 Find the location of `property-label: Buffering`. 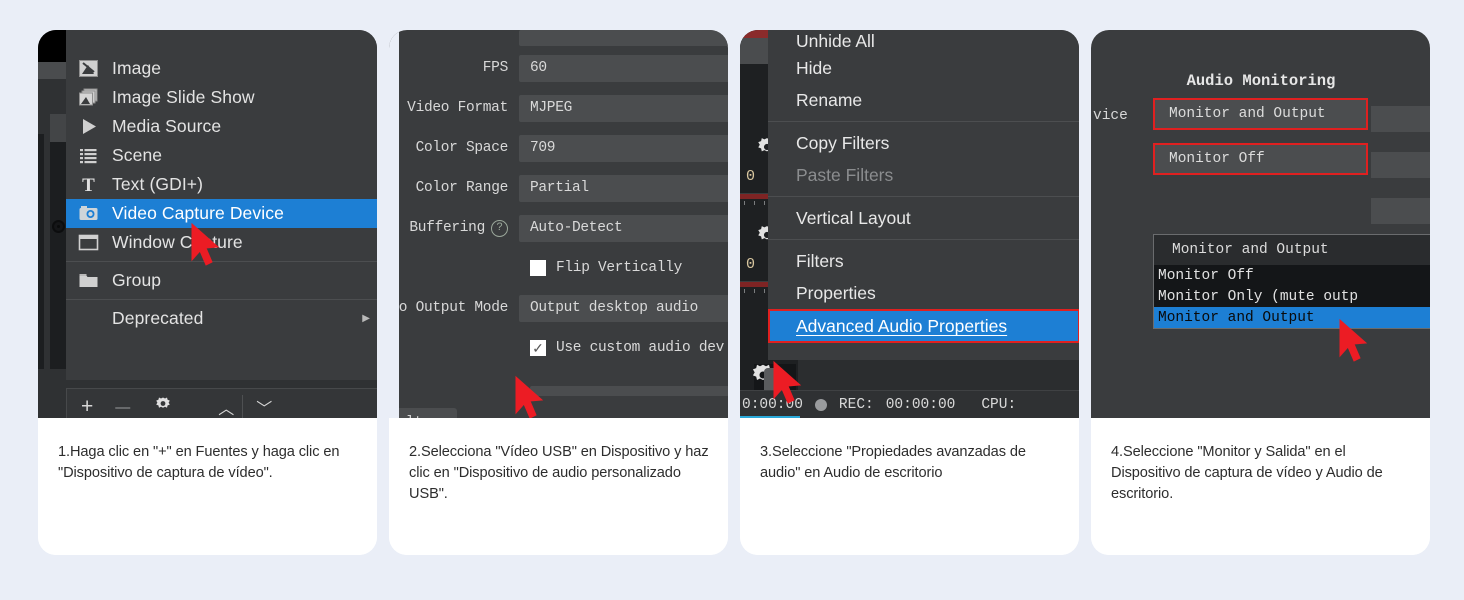

property-label: Buffering is located at coordinates (447, 228).